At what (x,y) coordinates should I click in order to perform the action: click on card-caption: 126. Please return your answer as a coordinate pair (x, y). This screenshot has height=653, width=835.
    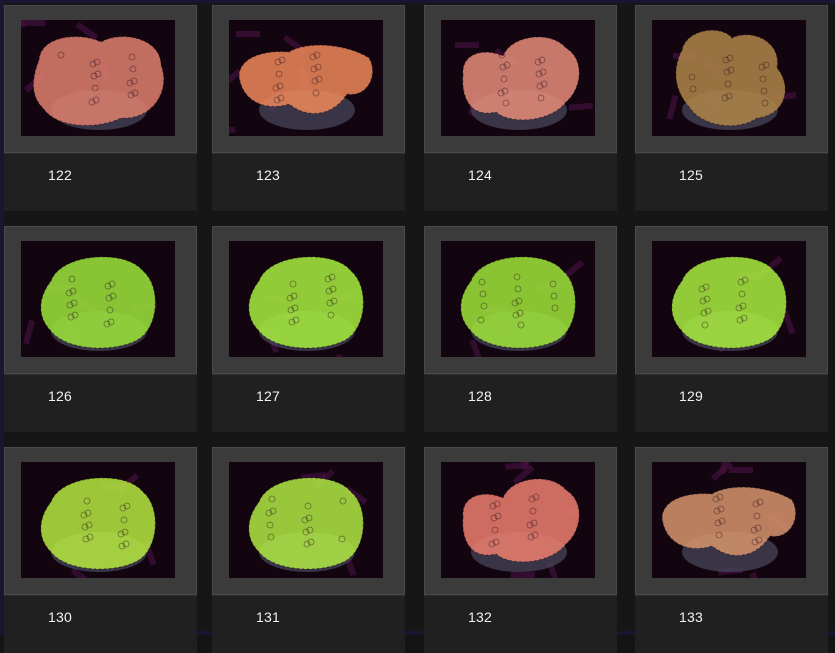
    Looking at the image, I should click on (100, 403).